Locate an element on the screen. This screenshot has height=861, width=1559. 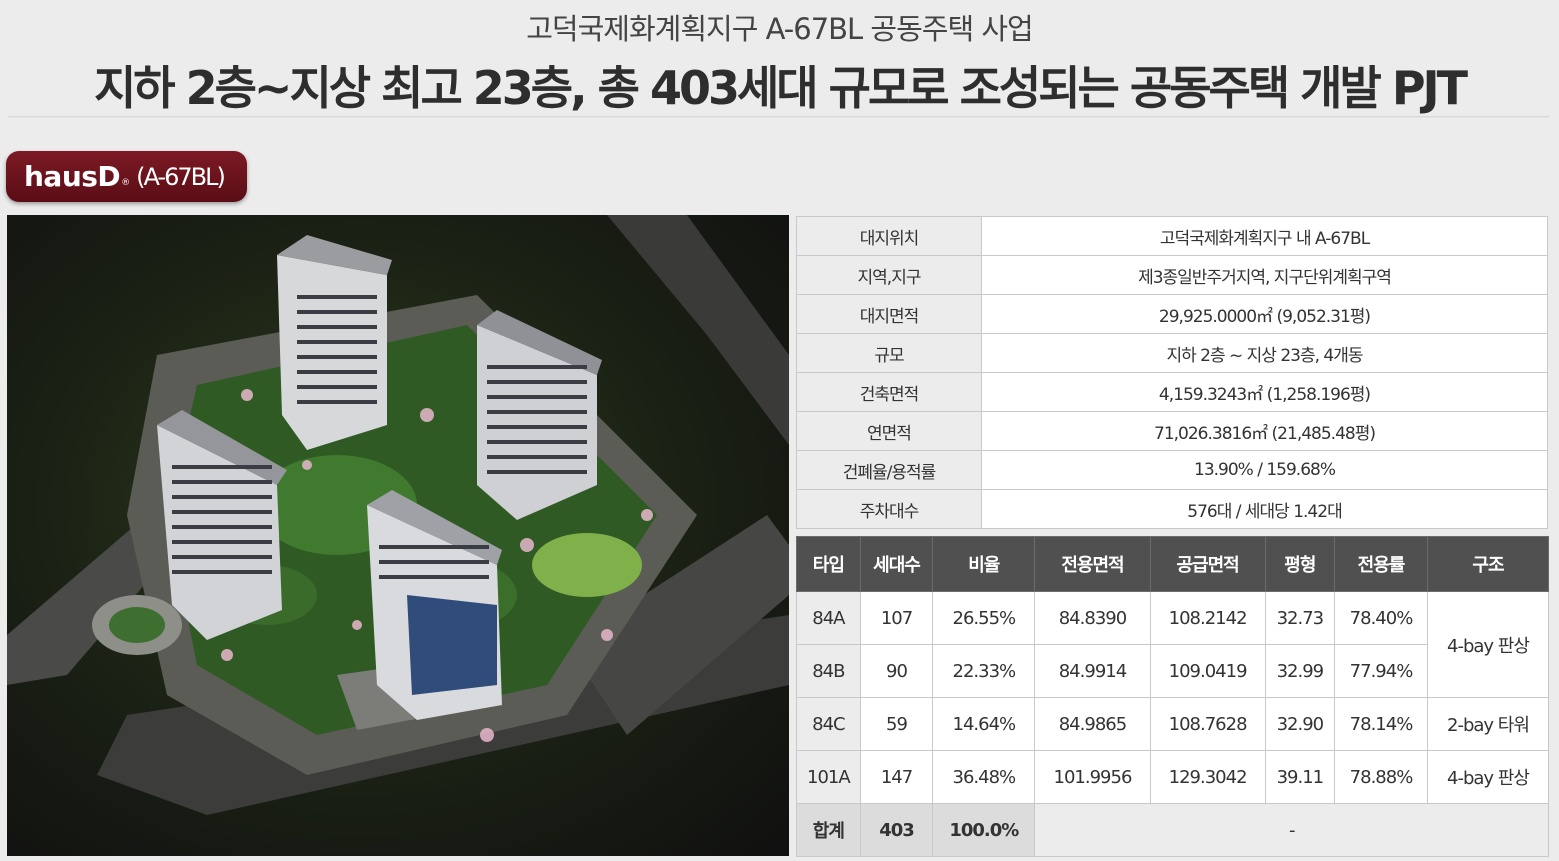
table-header-row: 타입 세대수 비율 전용면적 공급면적 평형 전용률 구조 is located at coordinates (1173, 564).